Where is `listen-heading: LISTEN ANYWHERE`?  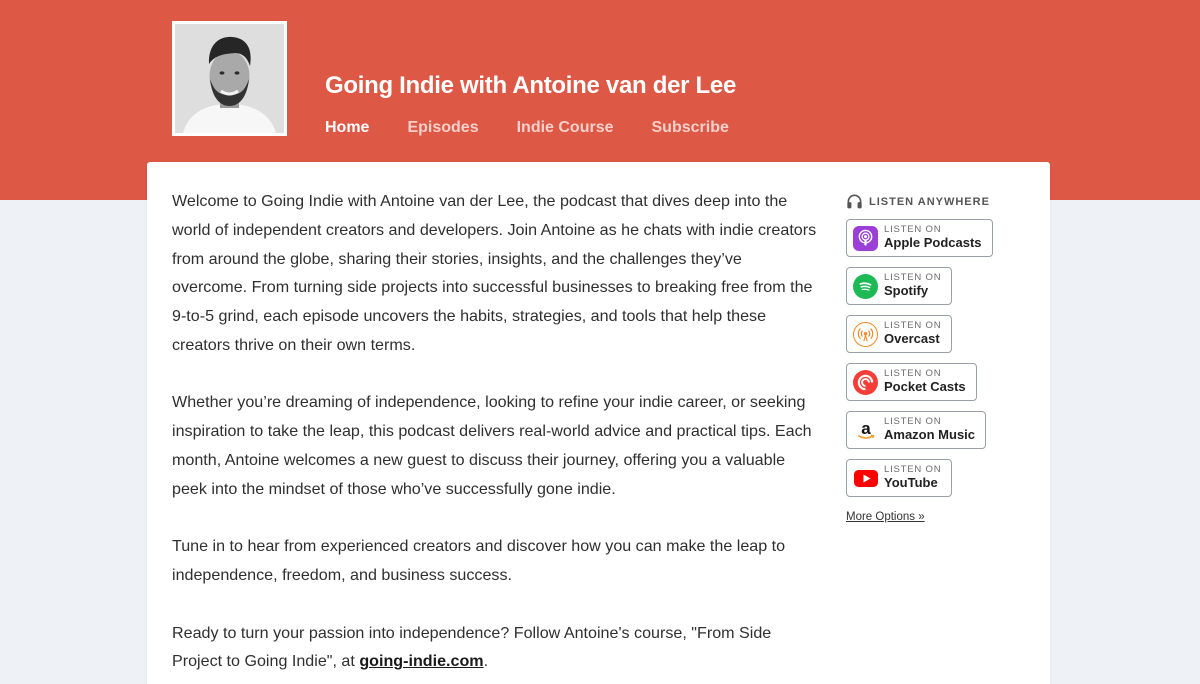
listen-heading: LISTEN ANYWHERE is located at coordinates (941, 201).